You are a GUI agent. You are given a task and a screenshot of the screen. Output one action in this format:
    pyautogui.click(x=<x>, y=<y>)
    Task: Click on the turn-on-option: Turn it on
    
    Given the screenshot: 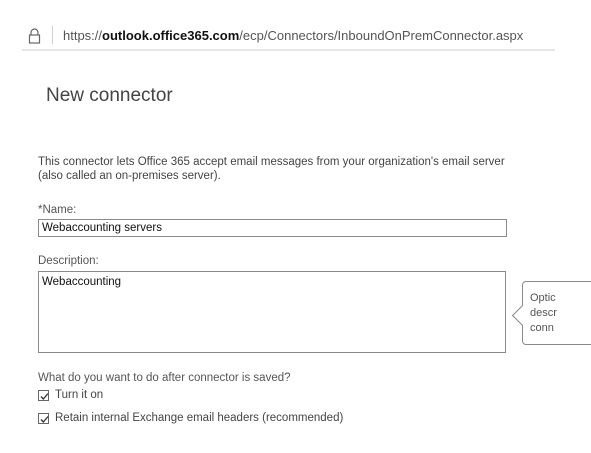 What is the action you would take?
    pyautogui.click(x=70, y=395)
    